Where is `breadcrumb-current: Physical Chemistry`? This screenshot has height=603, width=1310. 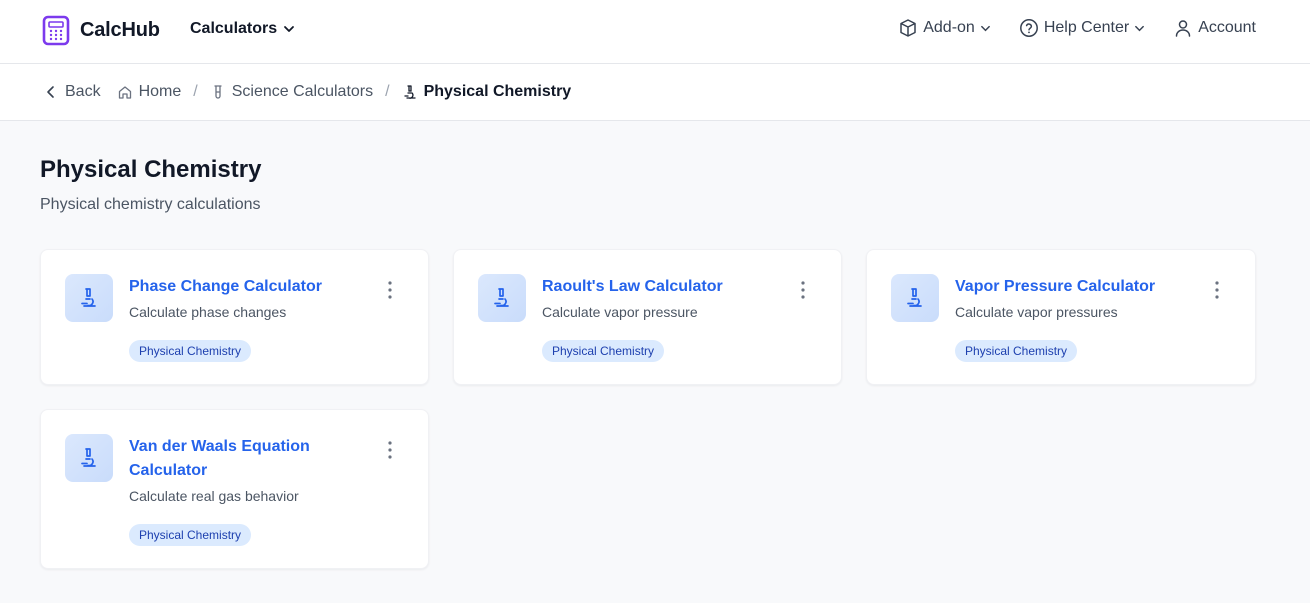
breadcrumb-current: Physical Chemistry is located at coordinates (487, 92).